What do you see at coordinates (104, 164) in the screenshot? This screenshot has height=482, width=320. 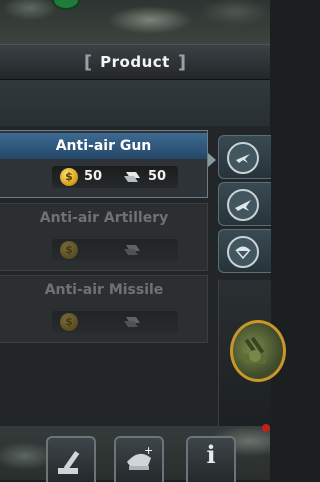 I see `product-row-anti-air-gun: Anti-air Gun $ 50 50` at bounding box center [104, 164].